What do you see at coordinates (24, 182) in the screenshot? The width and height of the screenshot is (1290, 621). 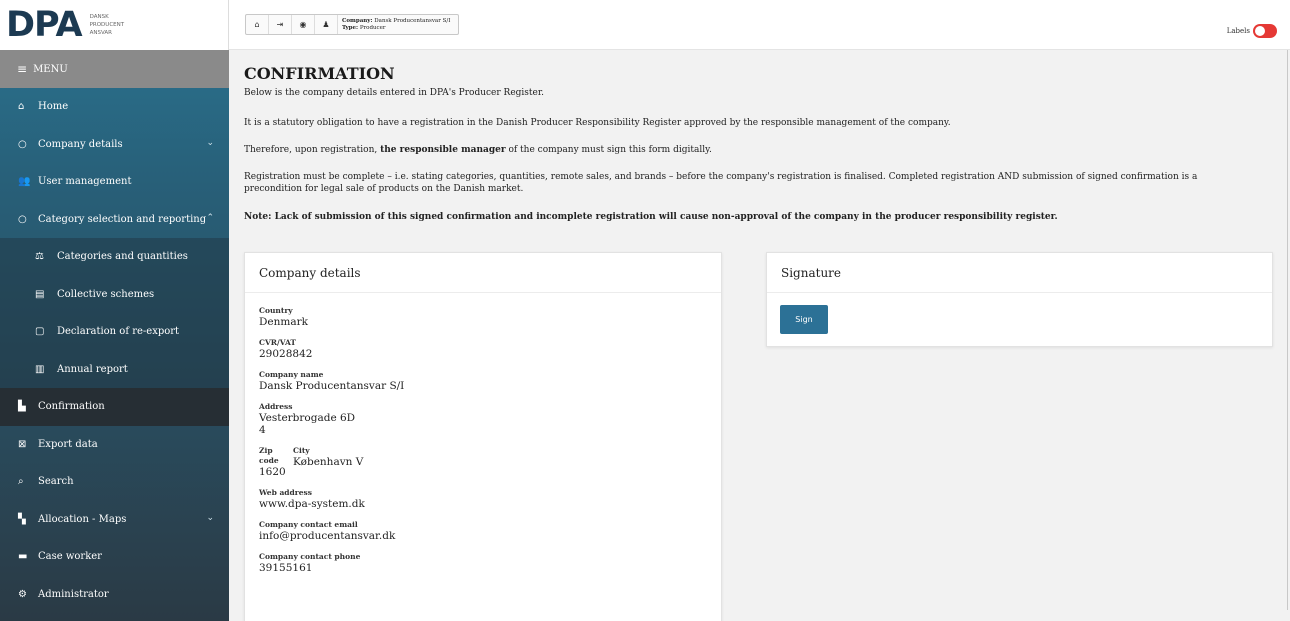 I see `users-icon: 👥` at bounding box center [24, 182].